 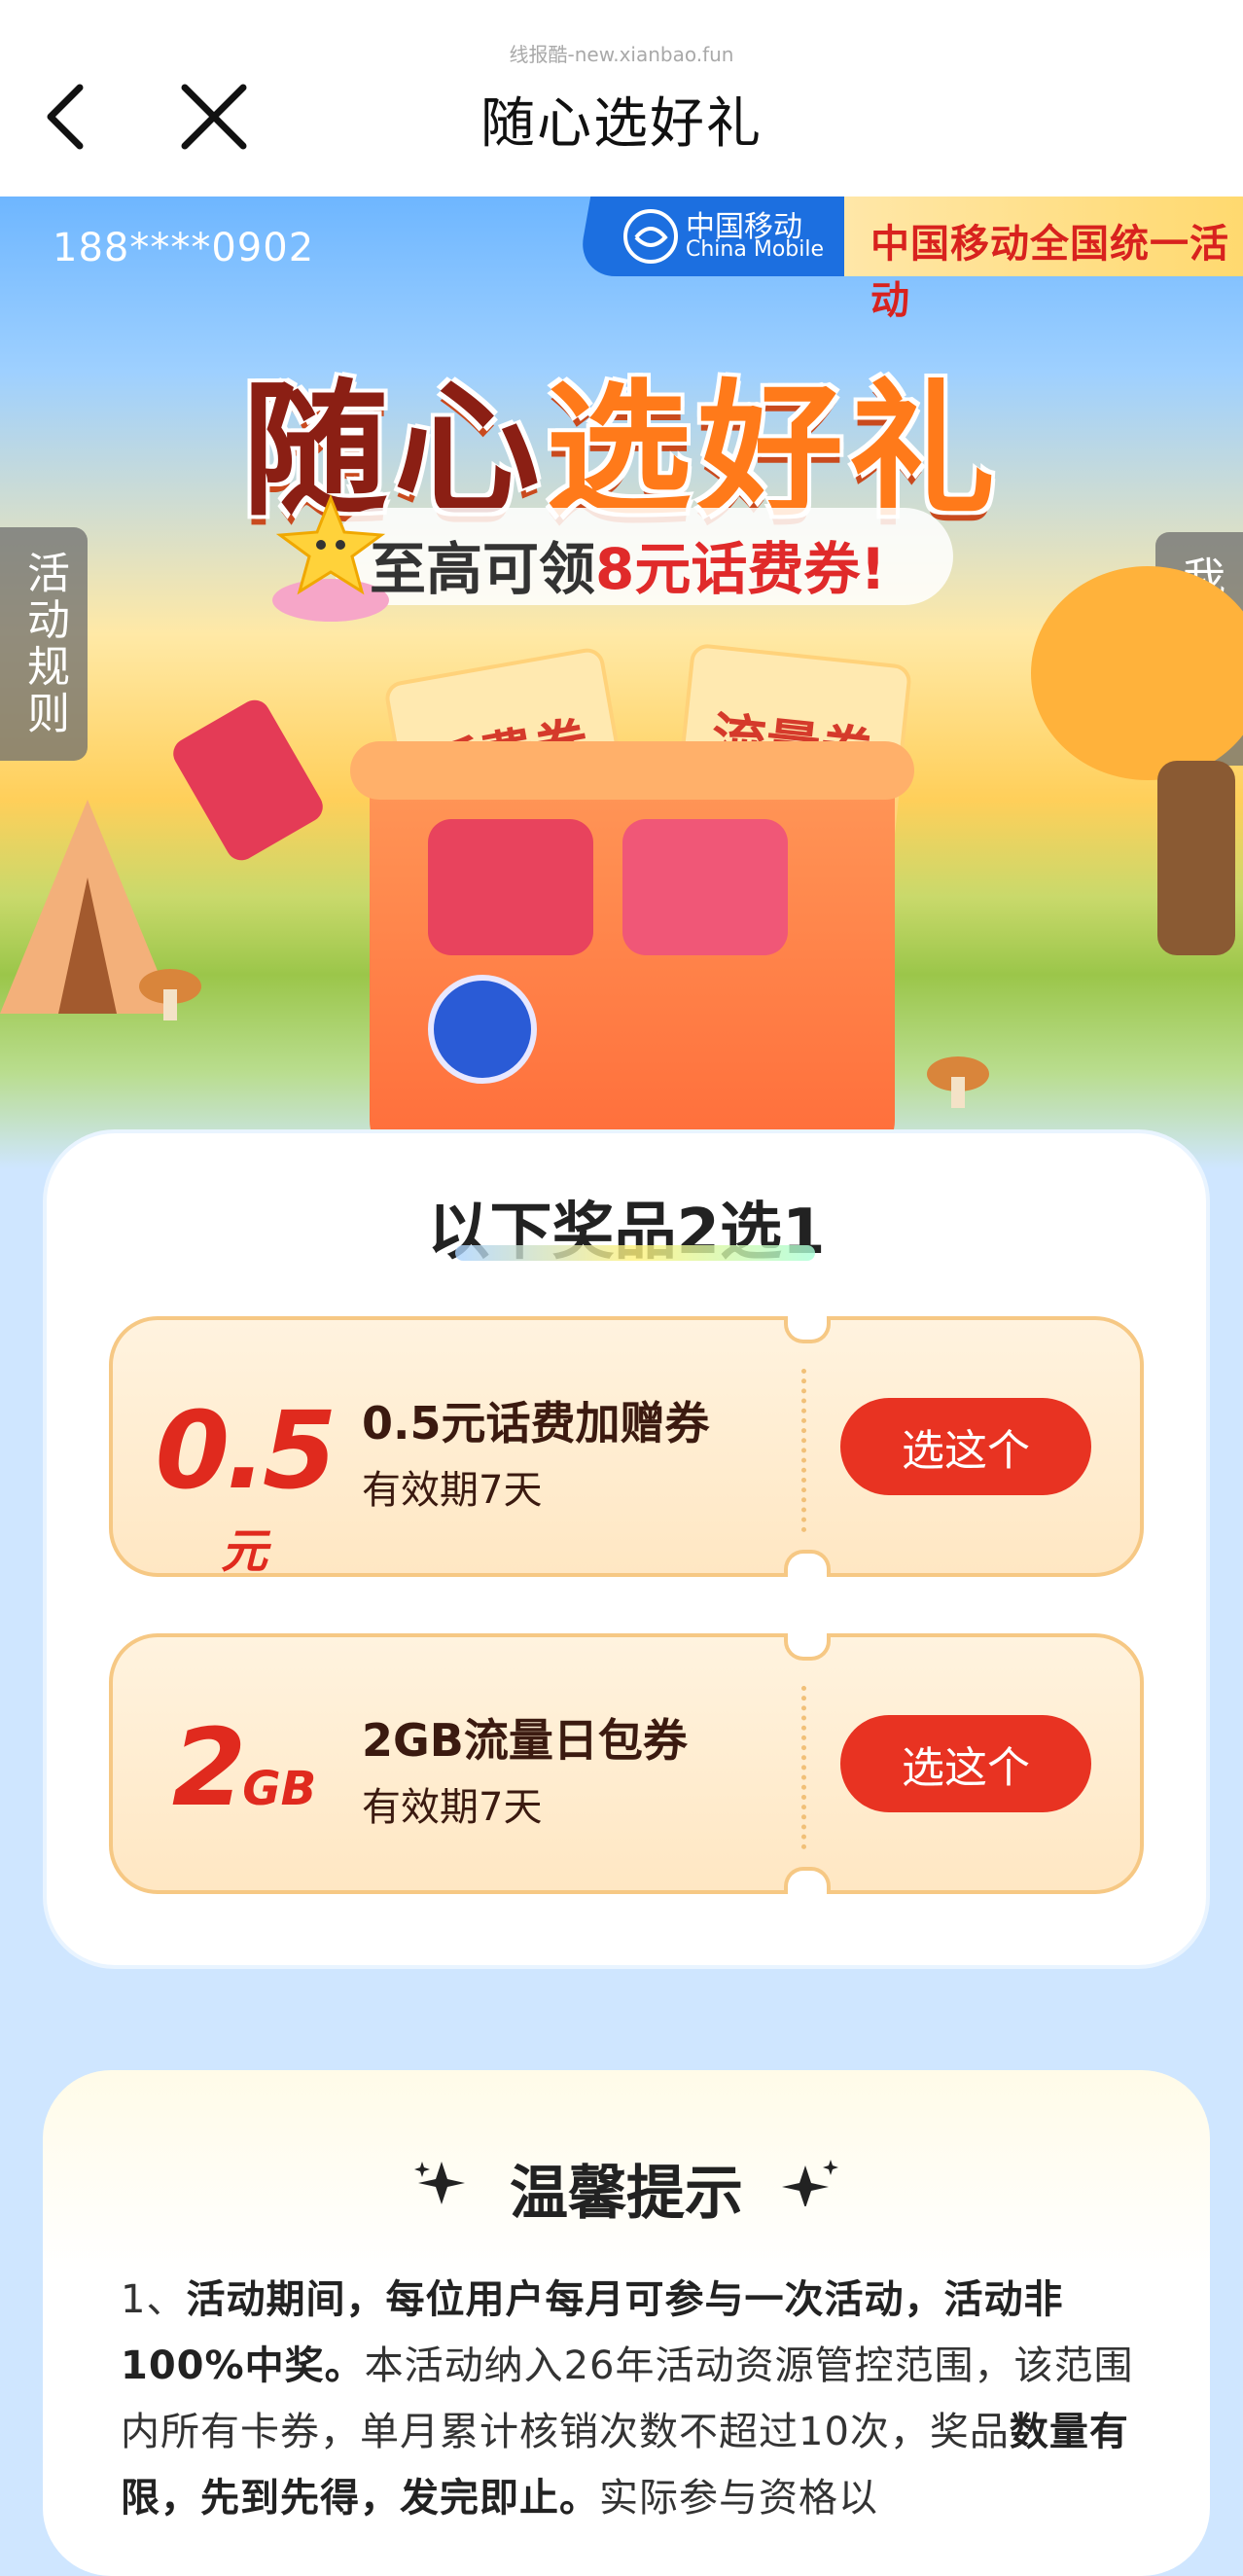 I want to click on coupon-amount-value: 2, so click(x=209, y=1767).